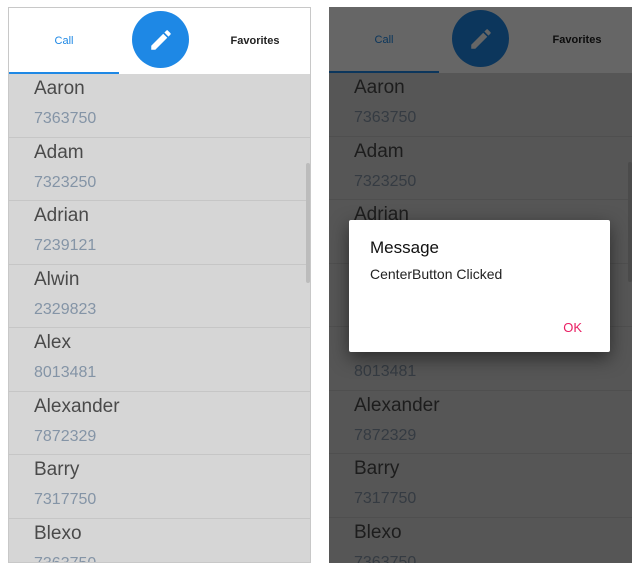 The width and height of the screenshot is (640, 570). I want to click on tab-indicator, so click(64, 73).